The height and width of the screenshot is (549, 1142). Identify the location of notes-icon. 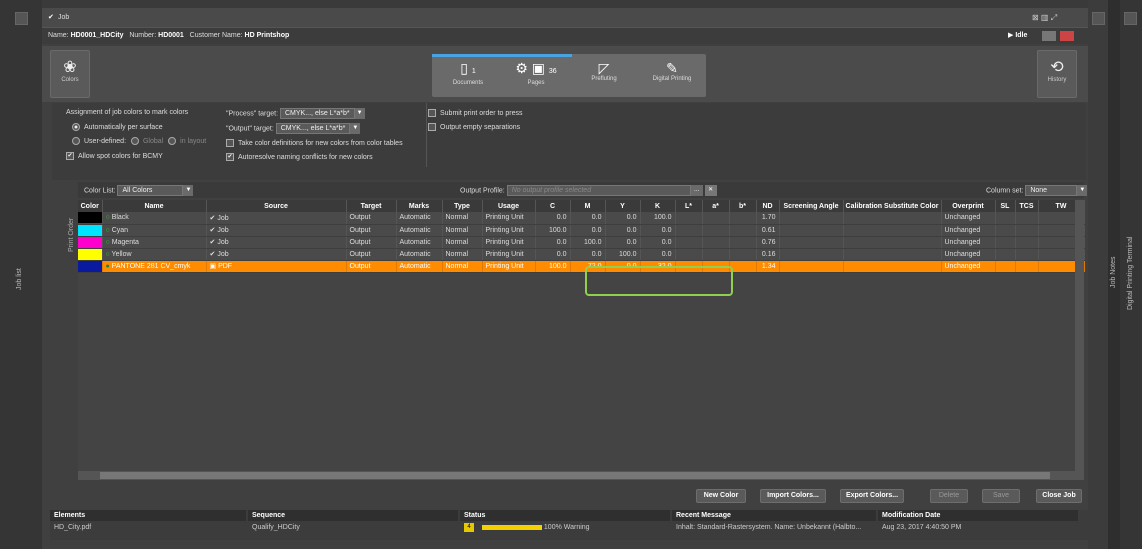
(1098, 18).